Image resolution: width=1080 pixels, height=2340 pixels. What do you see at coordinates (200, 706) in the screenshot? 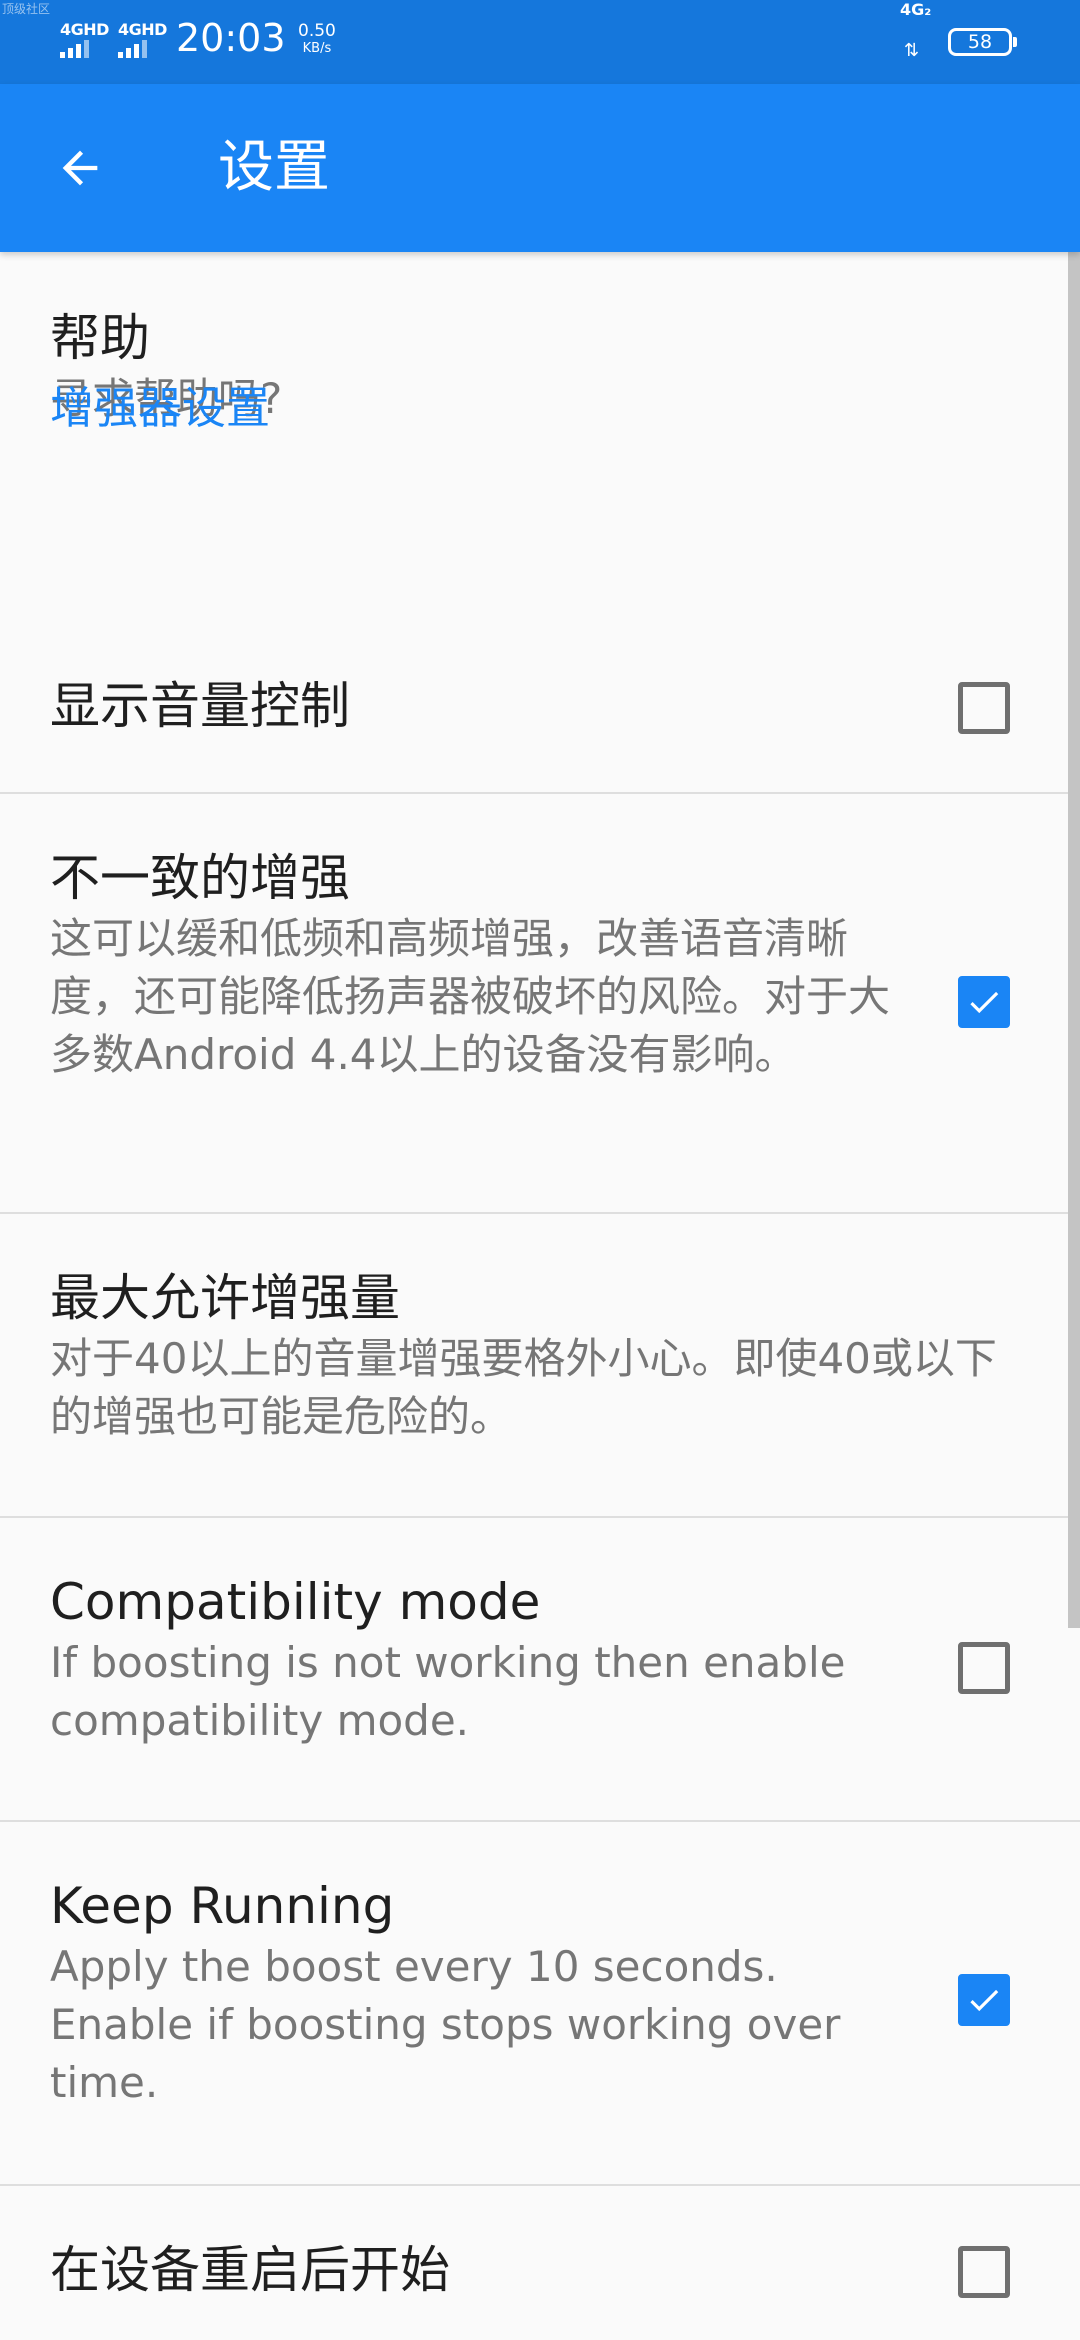
I see `pref-title: 显示音量控制` at bounding box center [200, 706].